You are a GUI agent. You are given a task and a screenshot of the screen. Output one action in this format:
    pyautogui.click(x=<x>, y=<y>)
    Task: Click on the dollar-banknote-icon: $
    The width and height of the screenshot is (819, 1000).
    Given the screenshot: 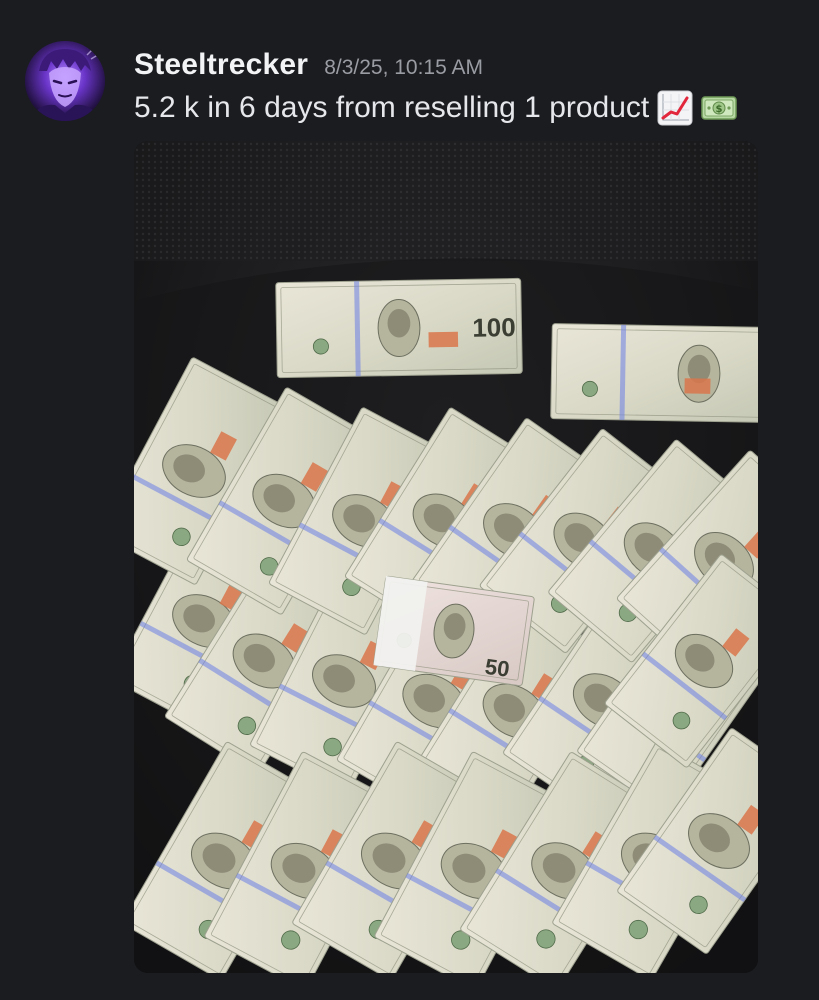 What is the action you would take?
    pyautogui.click(x=719, y=108)
    